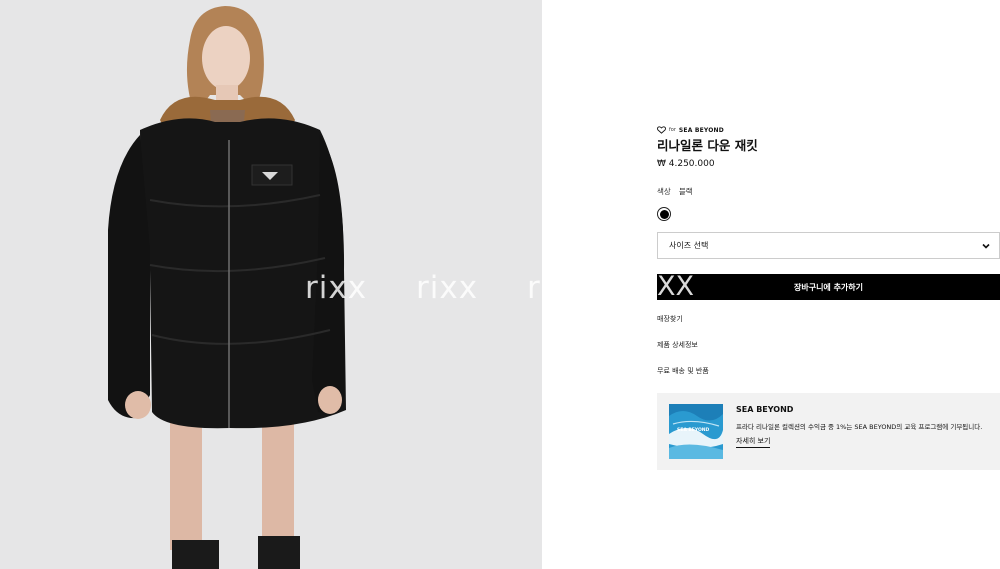 This screenshot has height=569, width=1000. I want to click on badge-by-text: for, so click(672, 130).